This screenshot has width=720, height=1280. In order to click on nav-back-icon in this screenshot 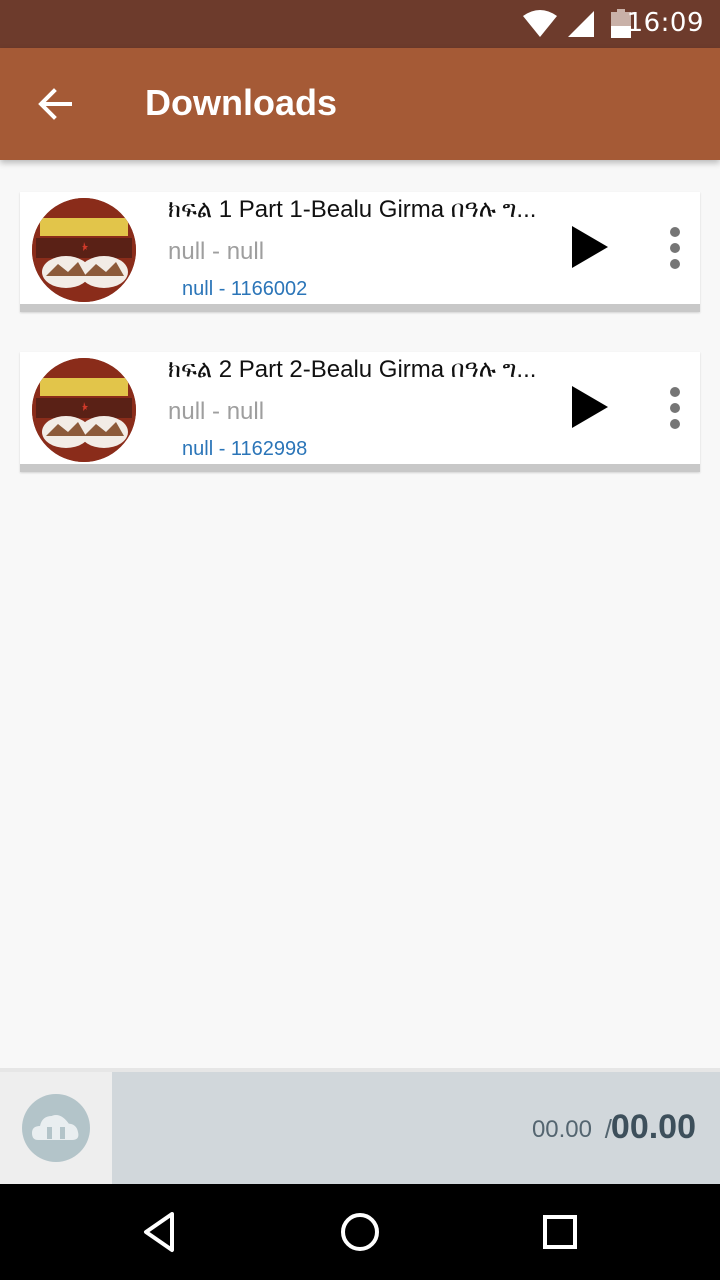, I will do `click(160, 1232)`.